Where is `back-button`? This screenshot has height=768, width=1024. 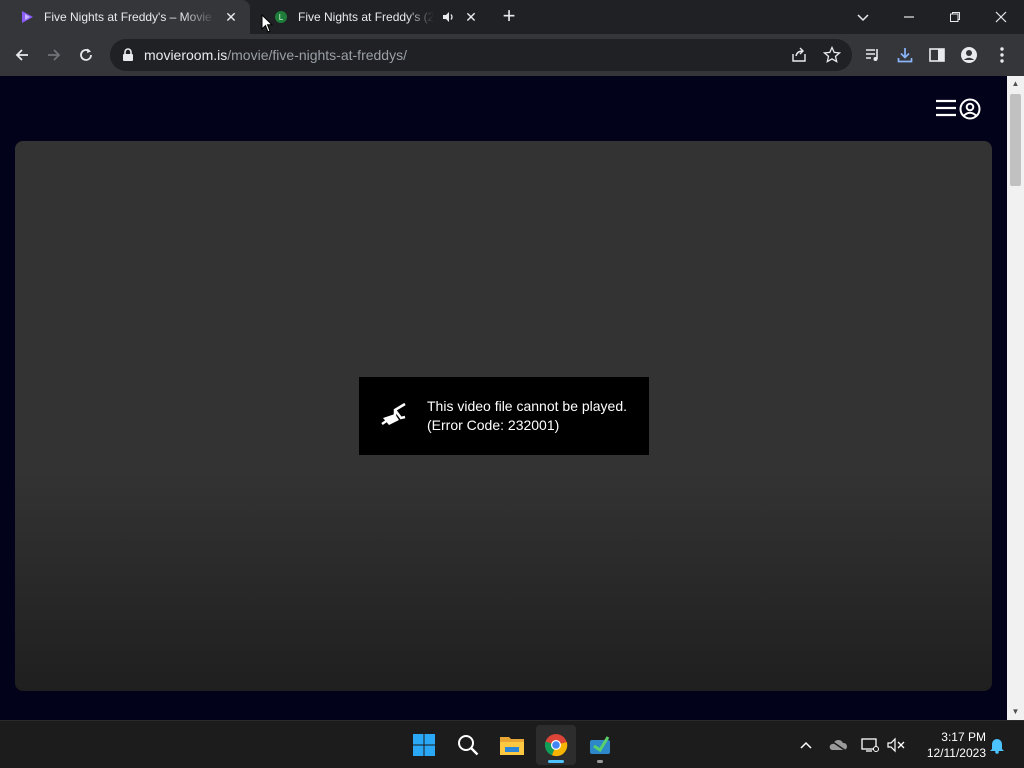
back-button is located at coordinates (22, 55).